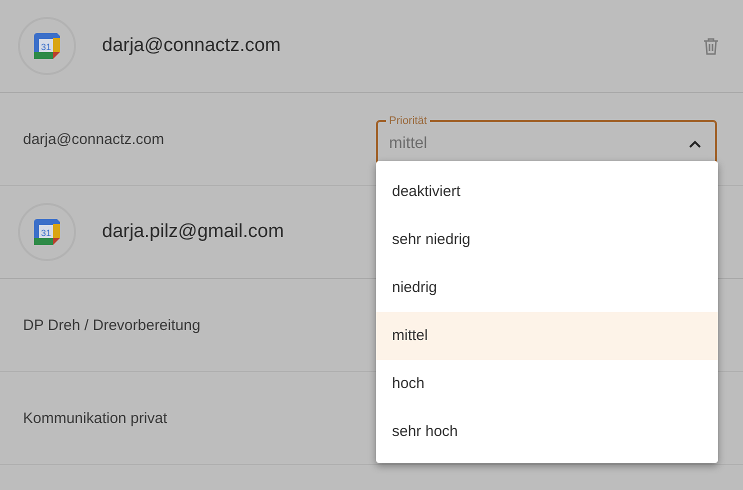 Image resolution: width=743 pixels, height=490 pixels. What do you see at coordinates (408, 144) in the screenshot?
I see `select-value: mittel` at bounding box center [408, 144].